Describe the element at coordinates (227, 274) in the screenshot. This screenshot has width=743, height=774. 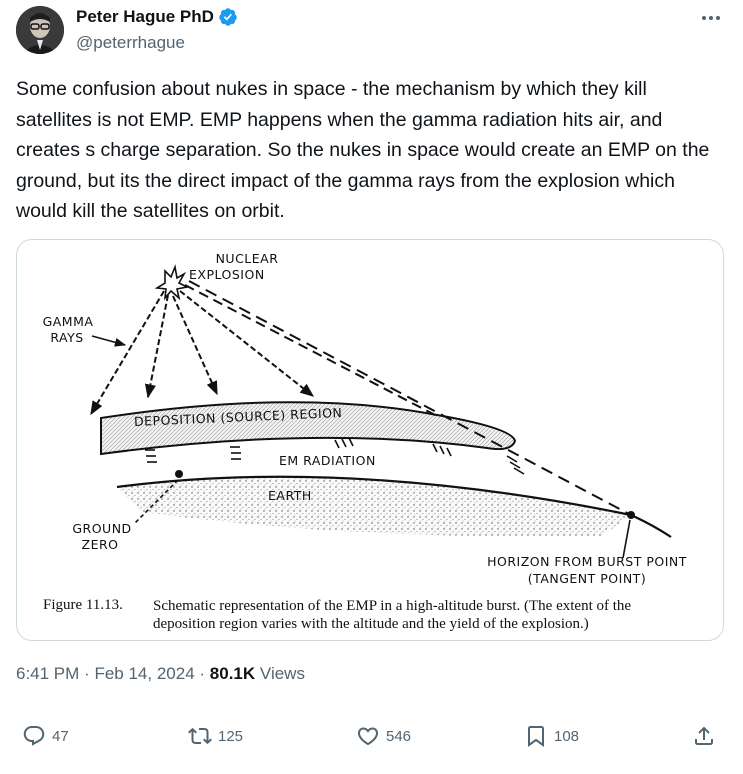
I see `label-explosion: EXPLOSION` at that location.